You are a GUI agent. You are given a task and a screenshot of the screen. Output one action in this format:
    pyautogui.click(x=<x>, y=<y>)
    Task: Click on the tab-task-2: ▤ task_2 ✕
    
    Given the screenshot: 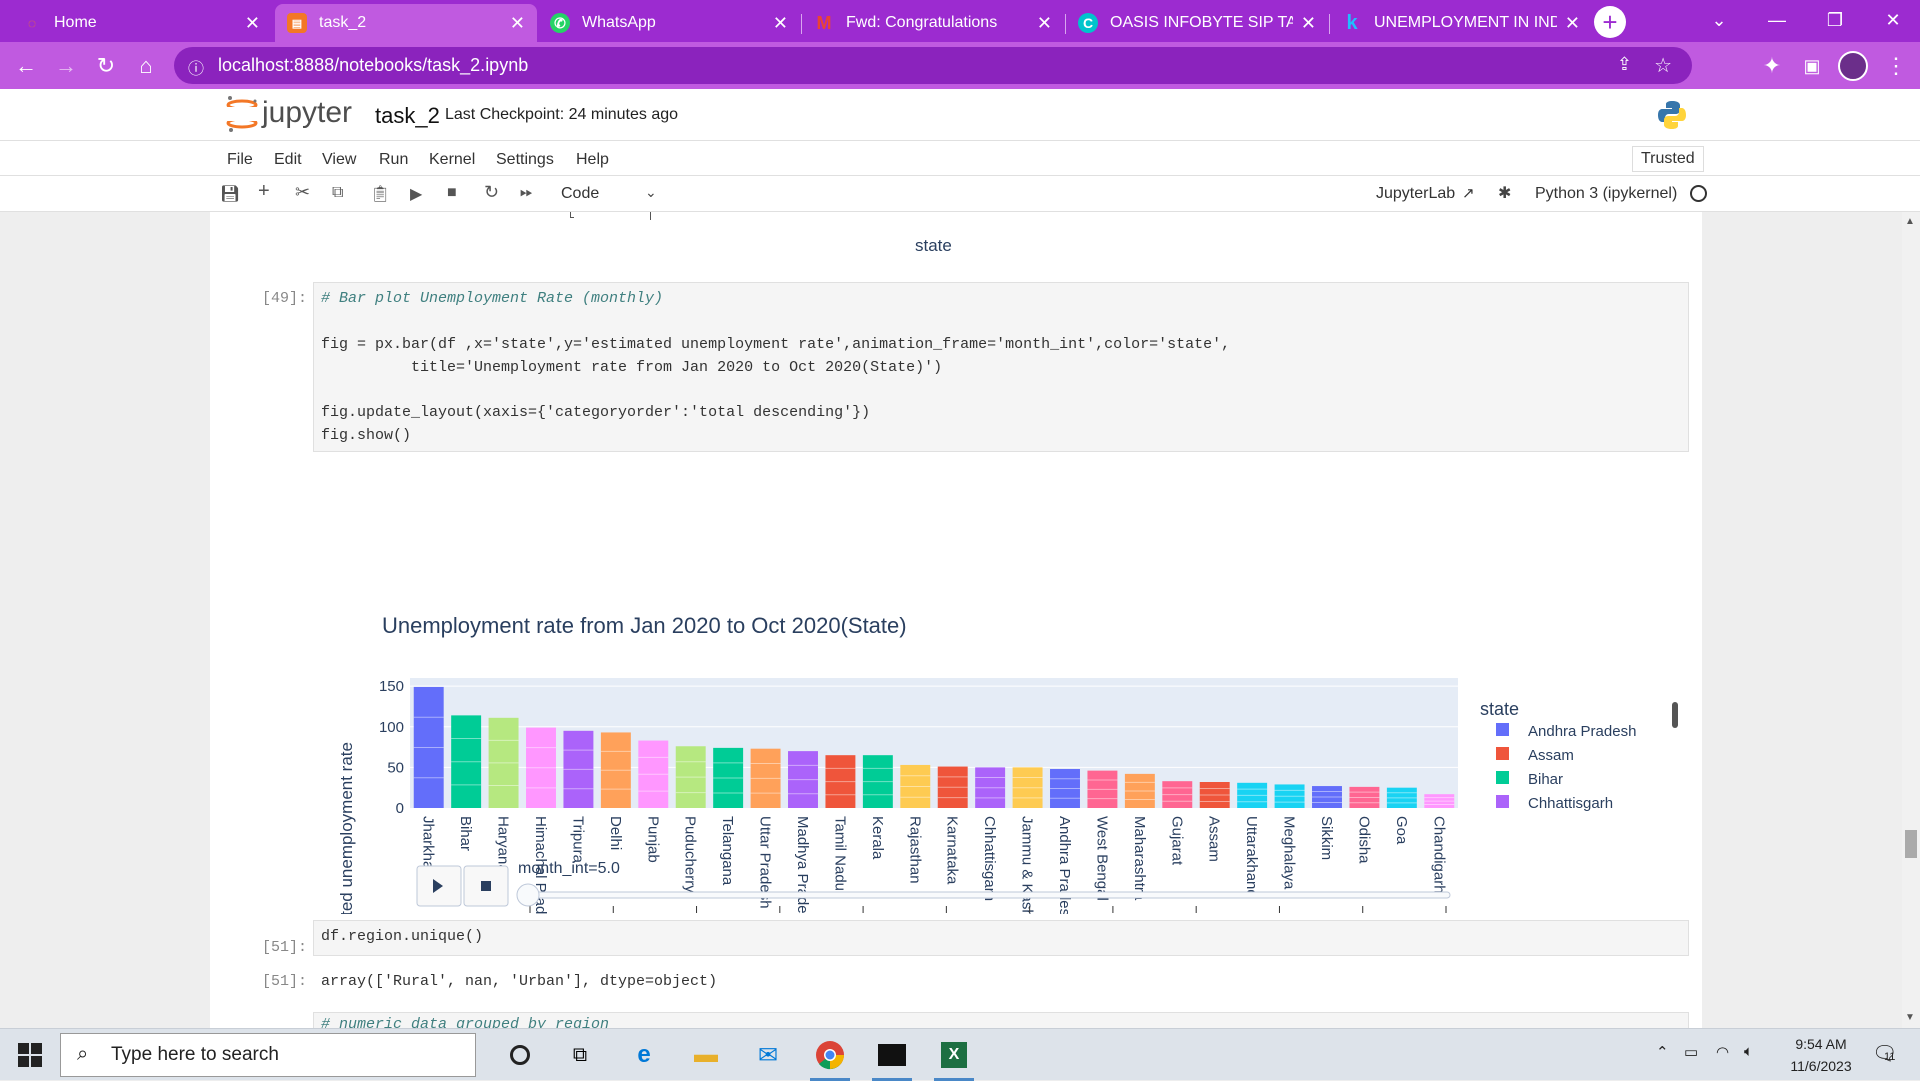 What is the action you would take?
    pyautogui.click(x=406, y=23)
    